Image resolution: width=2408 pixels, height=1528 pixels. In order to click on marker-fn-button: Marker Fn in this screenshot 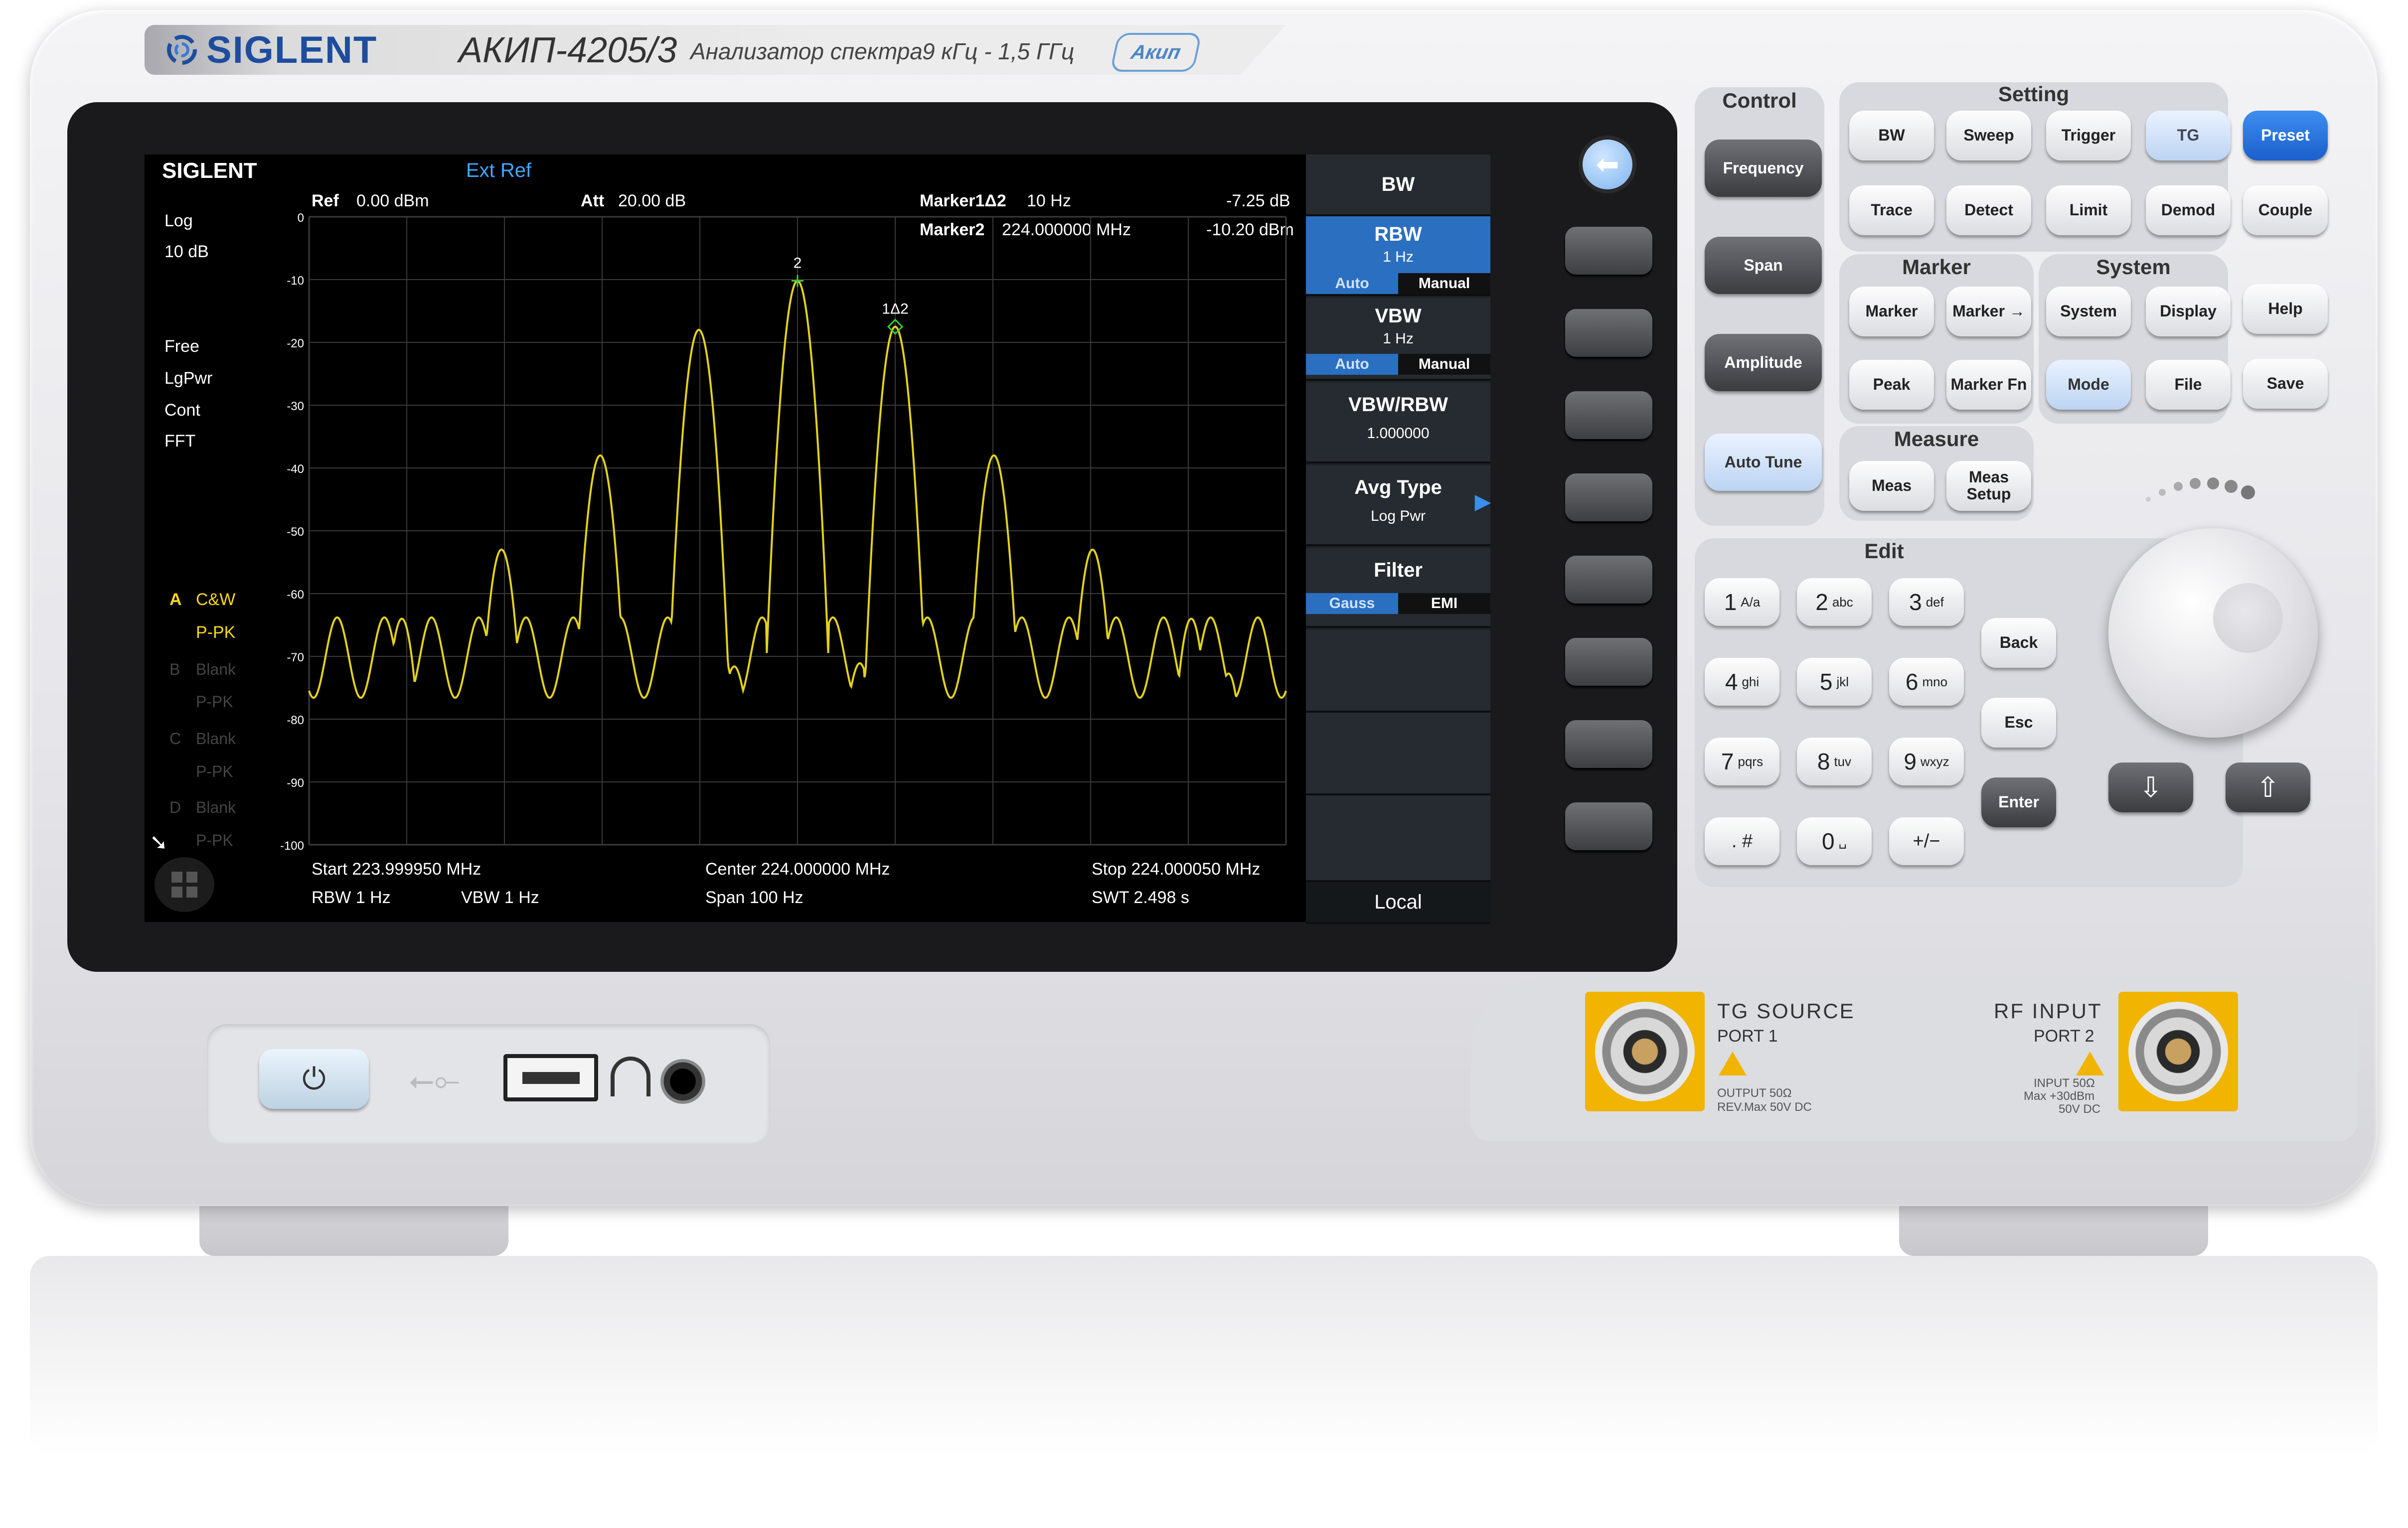, I will do `click(1988, 385)`.